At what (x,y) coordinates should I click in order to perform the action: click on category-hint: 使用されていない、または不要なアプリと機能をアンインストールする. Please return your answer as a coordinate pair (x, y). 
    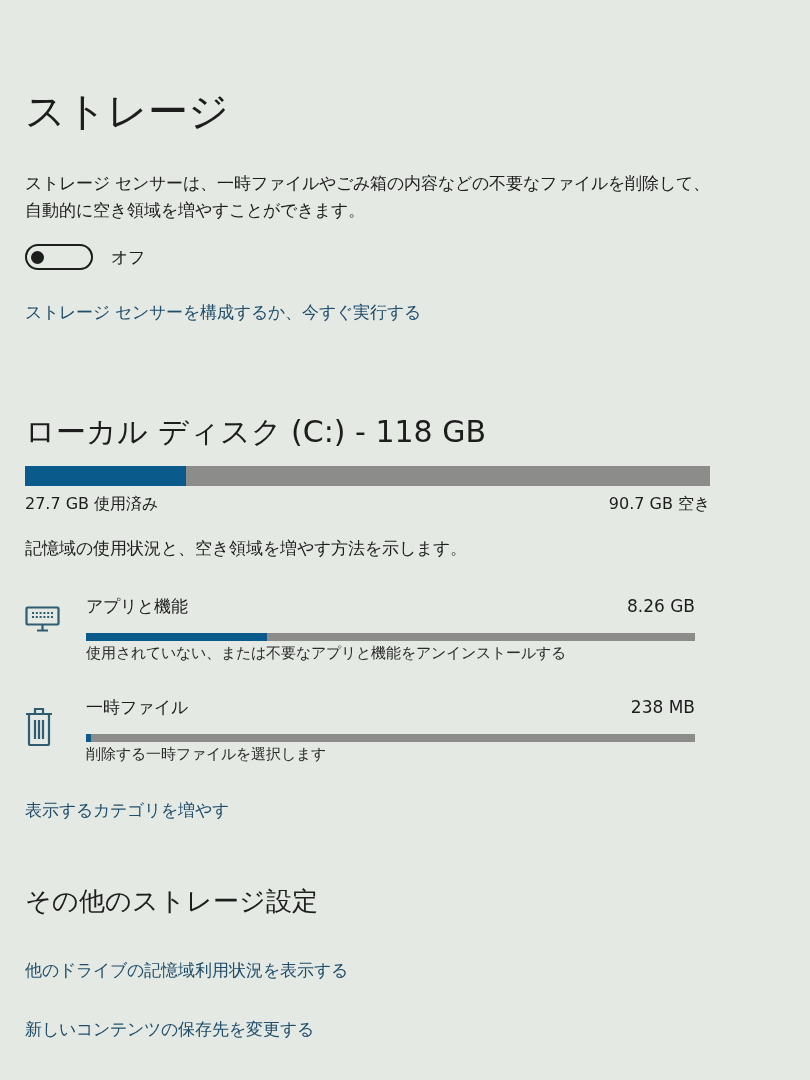
    Looking at the image, I should click on (326, 653).